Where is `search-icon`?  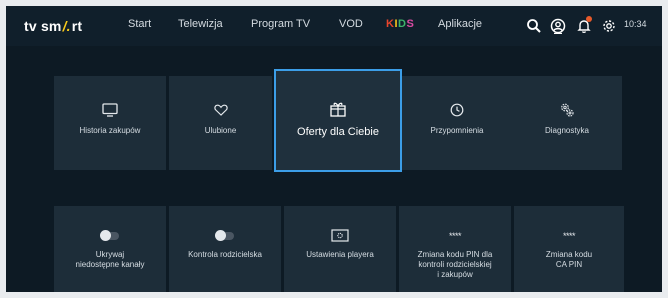 search-icon is located at coordinates (534, 26).